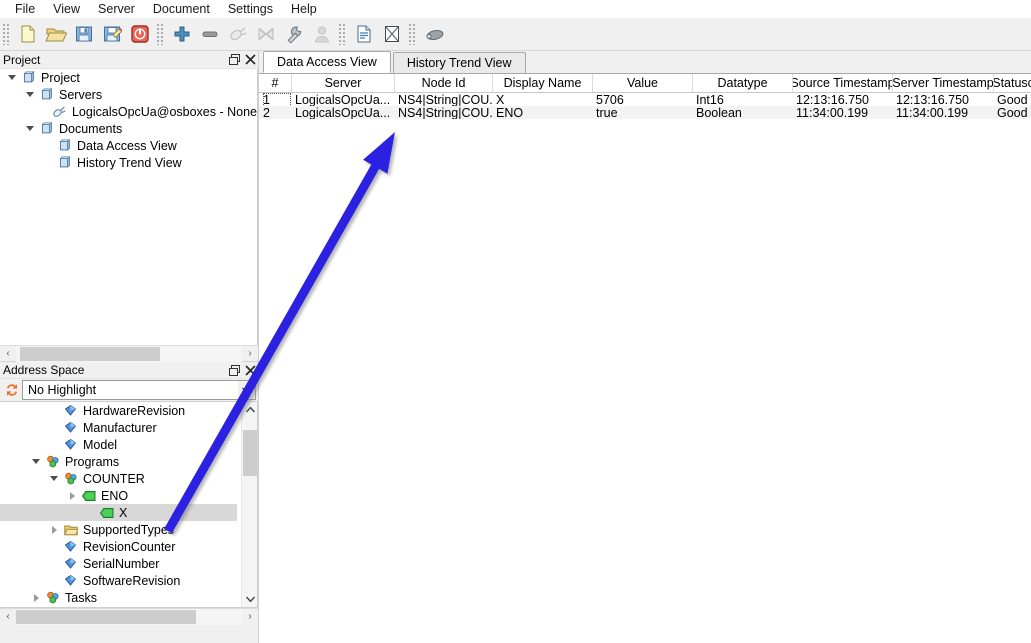  I want to click on user-button, so click(322, 34).